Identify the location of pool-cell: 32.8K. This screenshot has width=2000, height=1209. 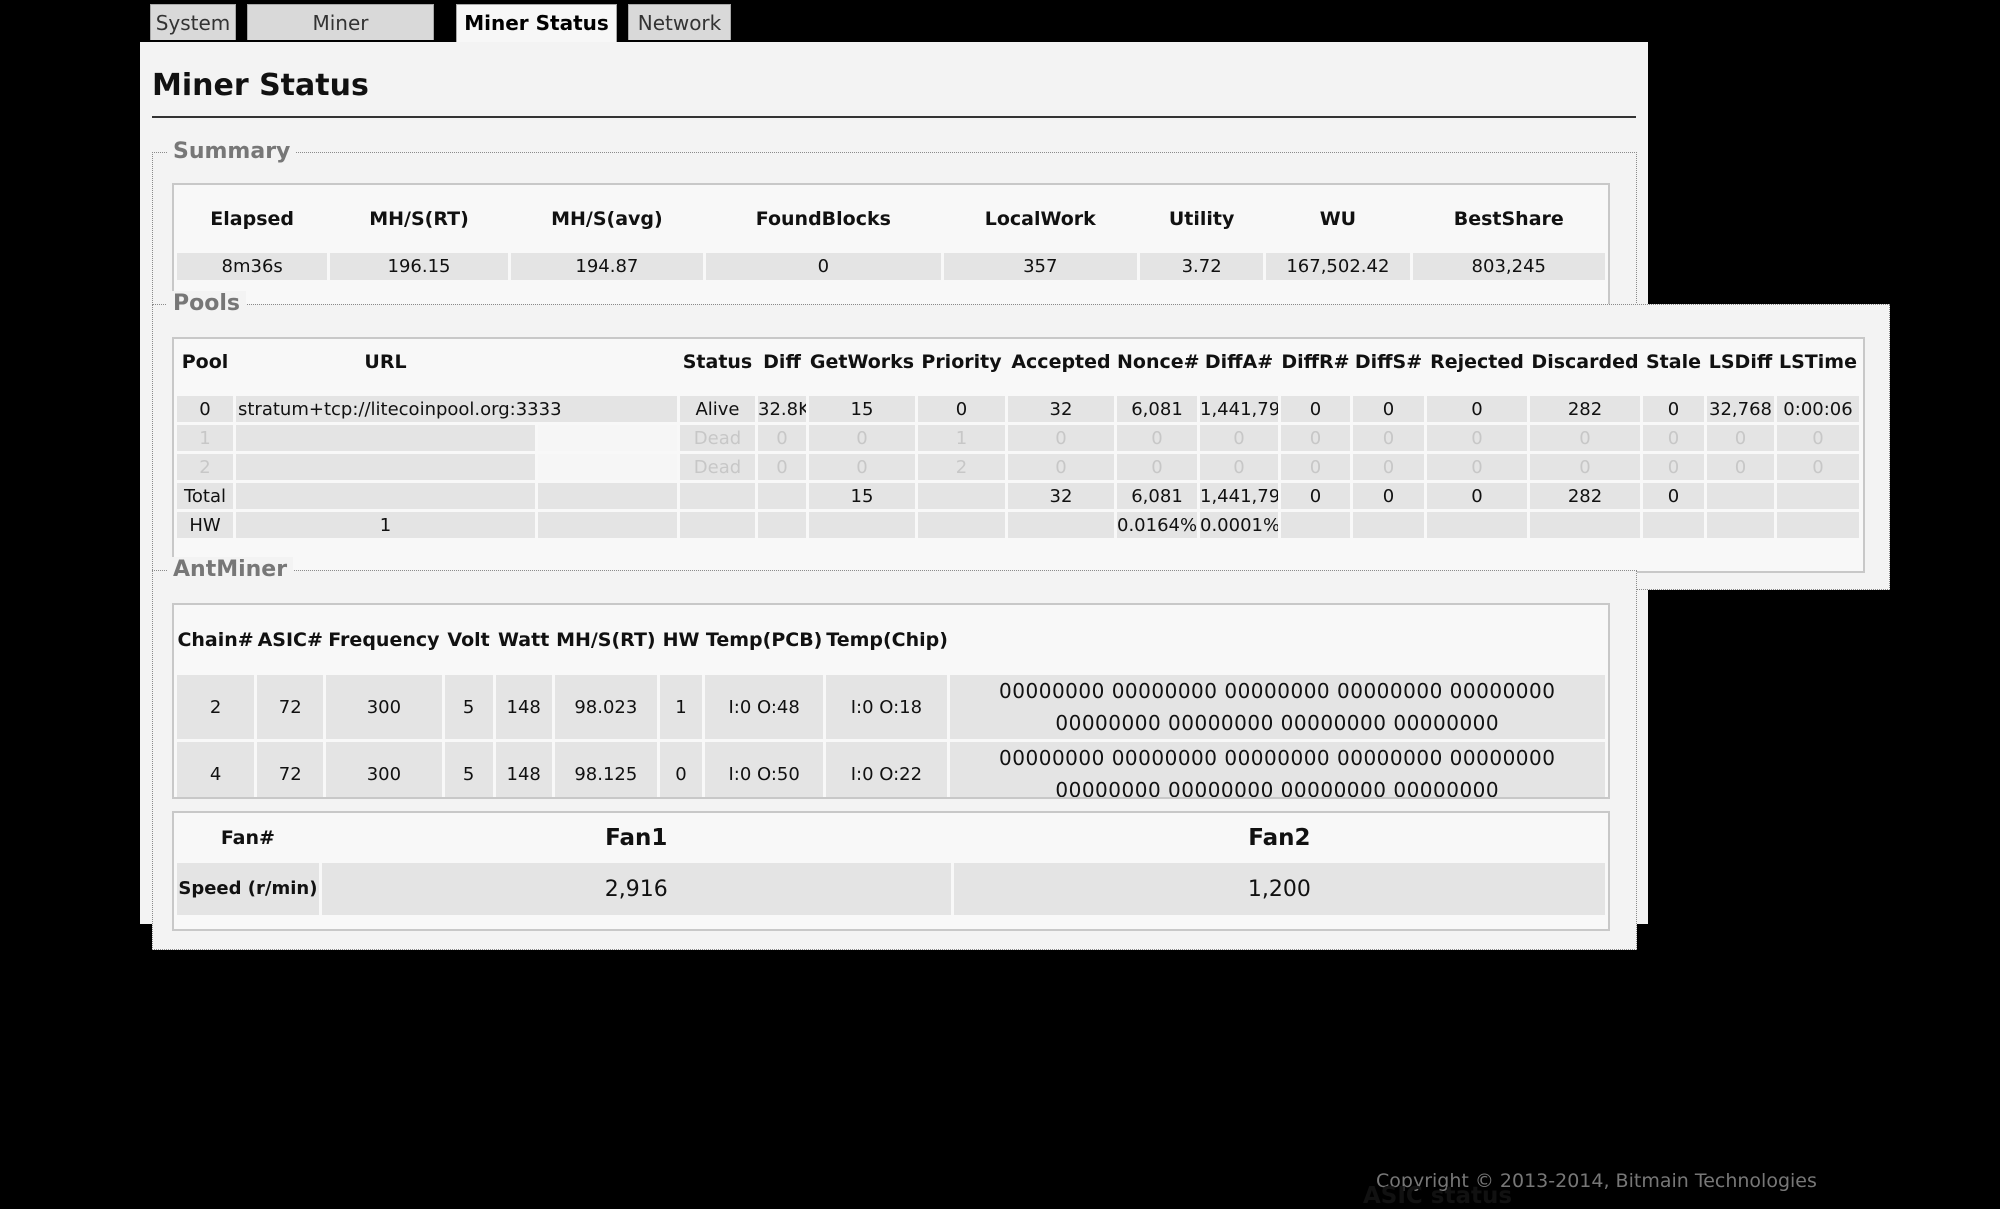
(782, 409).